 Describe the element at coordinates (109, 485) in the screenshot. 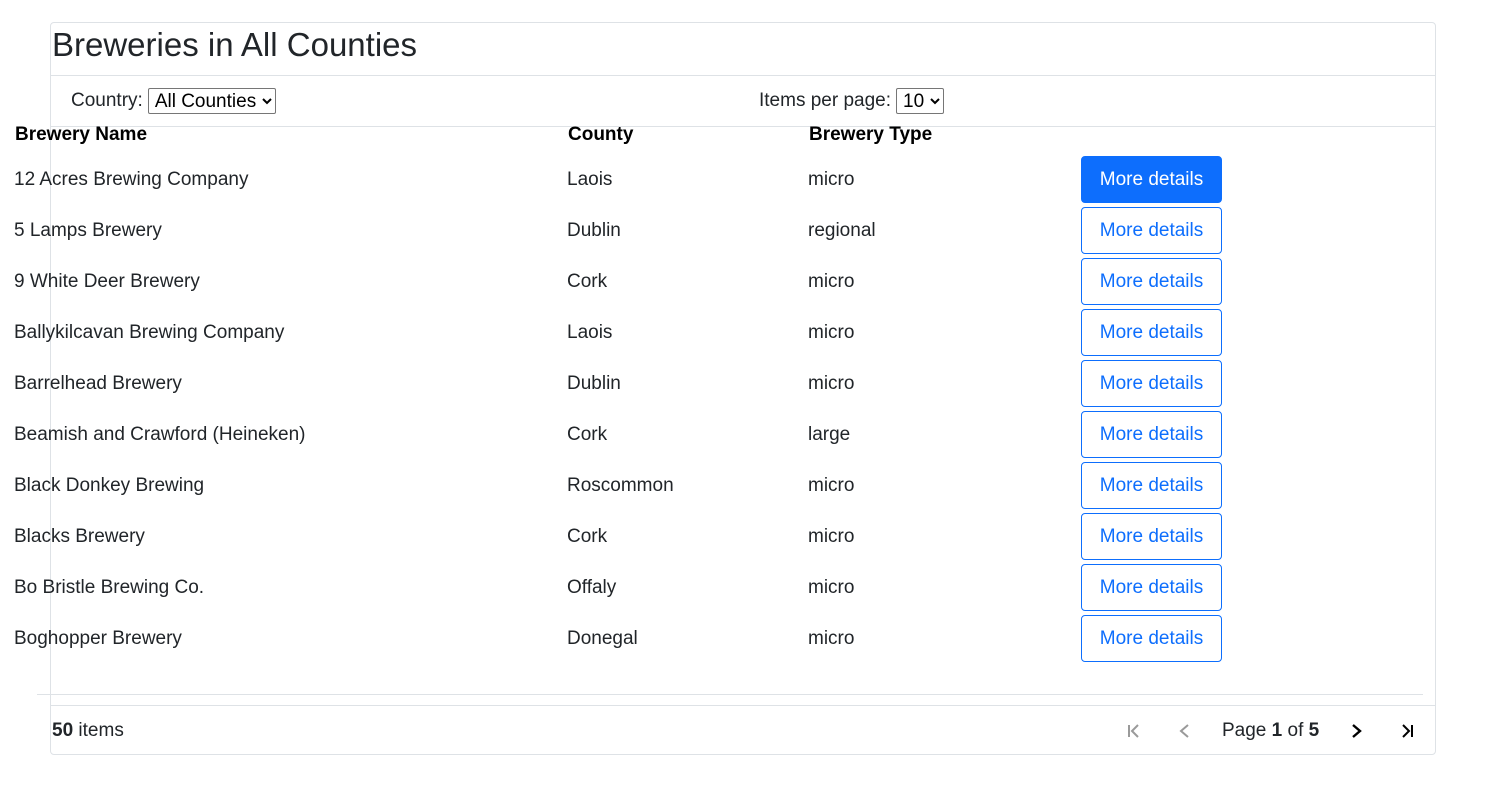

I see `brewery-name-cell: Black Donkey Brewing` at that location.